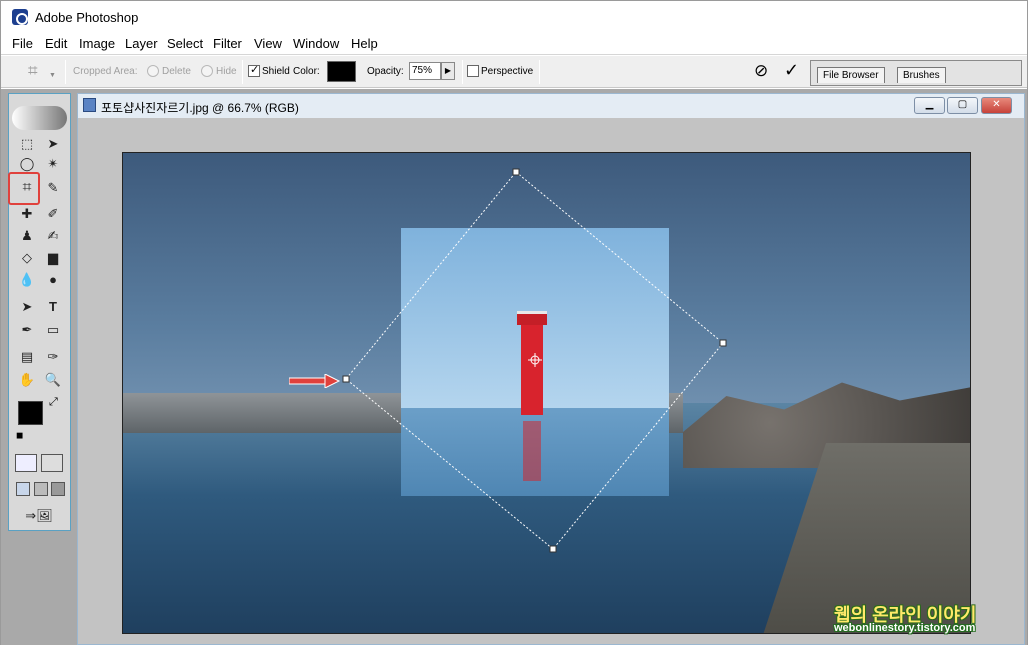 This screenshot has height=645, width=1028. Describe the element at coordinates (315, 381) in the screenshot. I see `red-pointer-arrow-icon` at that location.